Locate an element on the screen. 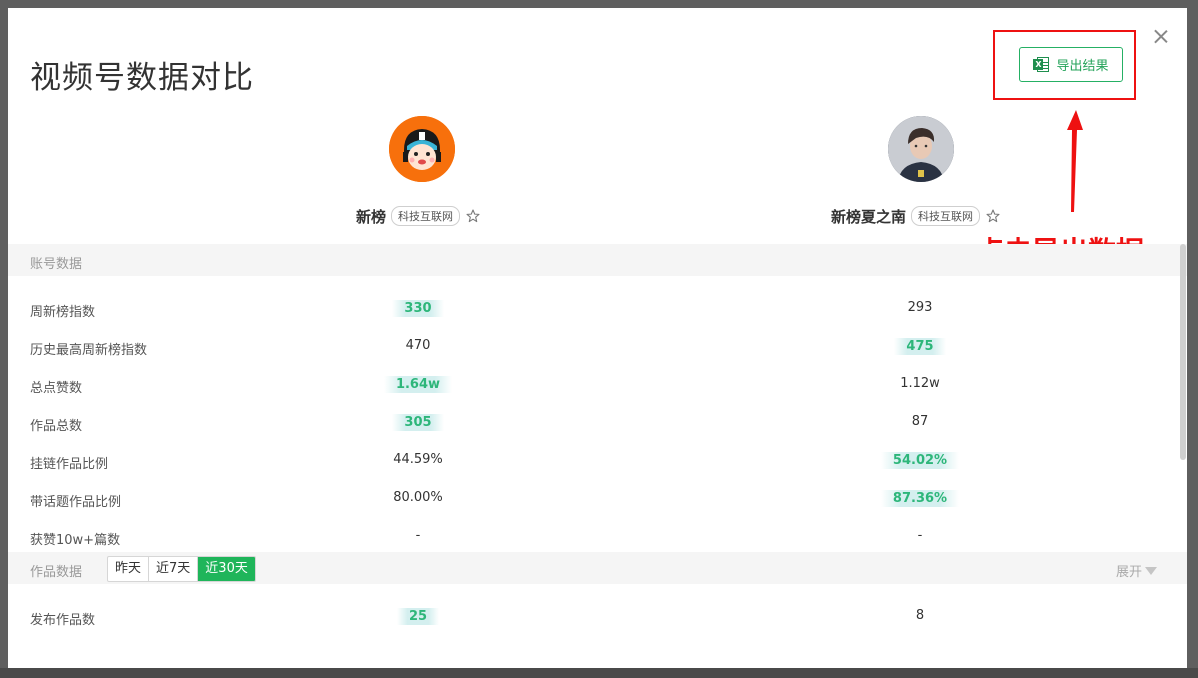  scrollbar is located at coordinates (1183, 352).